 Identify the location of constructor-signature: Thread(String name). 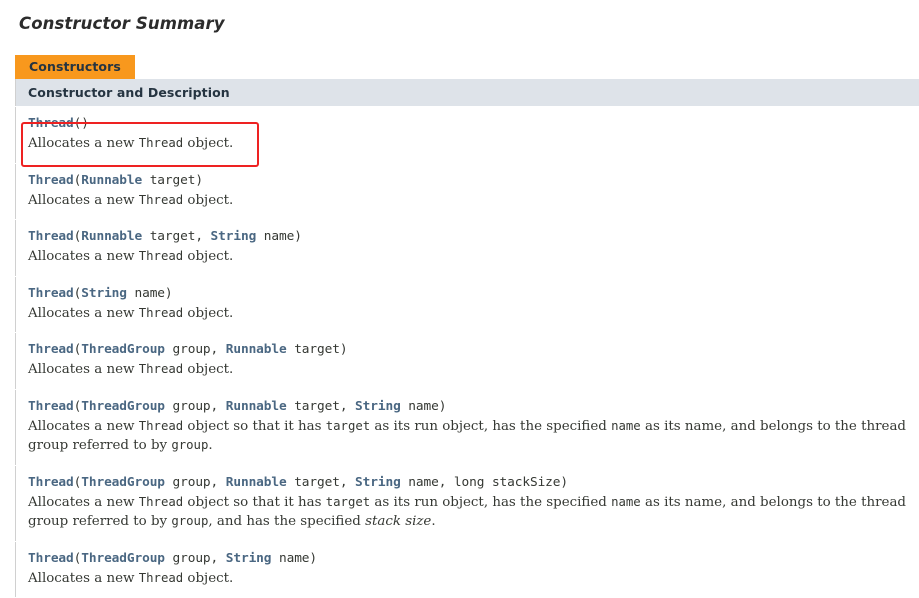
(467, 293).